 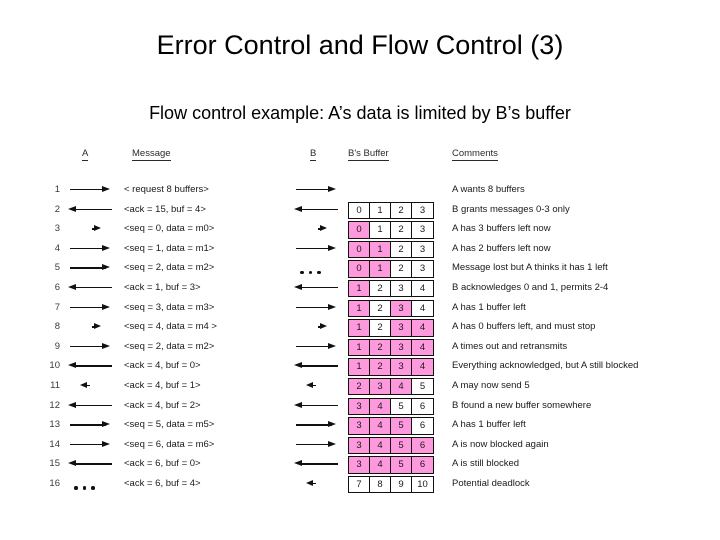 What do you see at coordinates (162, 464) in the screenshot?
I see `message-text: <ack = 6, buf = 0>` at bounding box center [162, 464].